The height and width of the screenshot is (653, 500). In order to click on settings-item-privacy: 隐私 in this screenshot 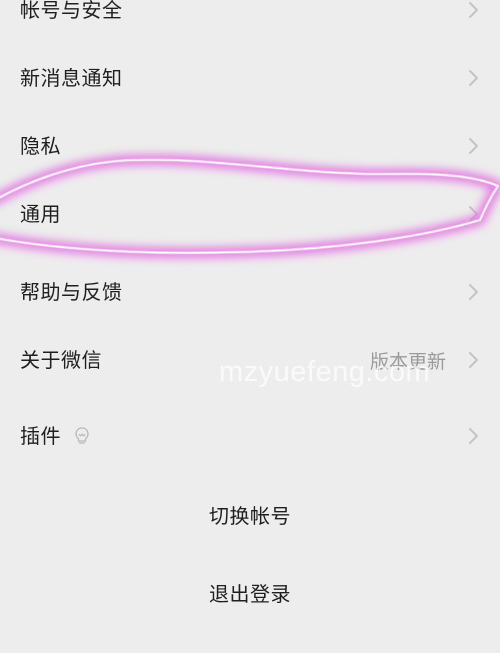, I will do `click(250, 146)`.